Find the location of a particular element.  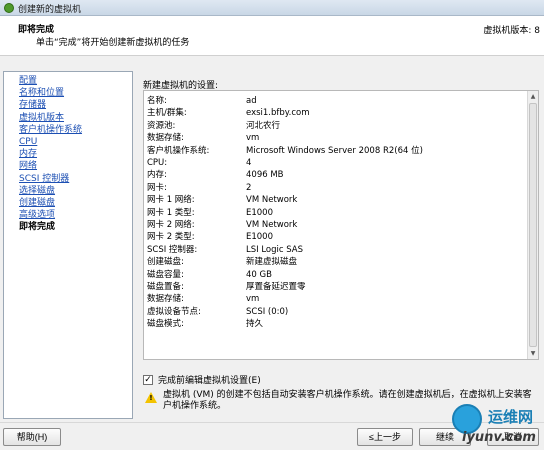

page-title: 即将完成 is located at coordinates (36, 30).